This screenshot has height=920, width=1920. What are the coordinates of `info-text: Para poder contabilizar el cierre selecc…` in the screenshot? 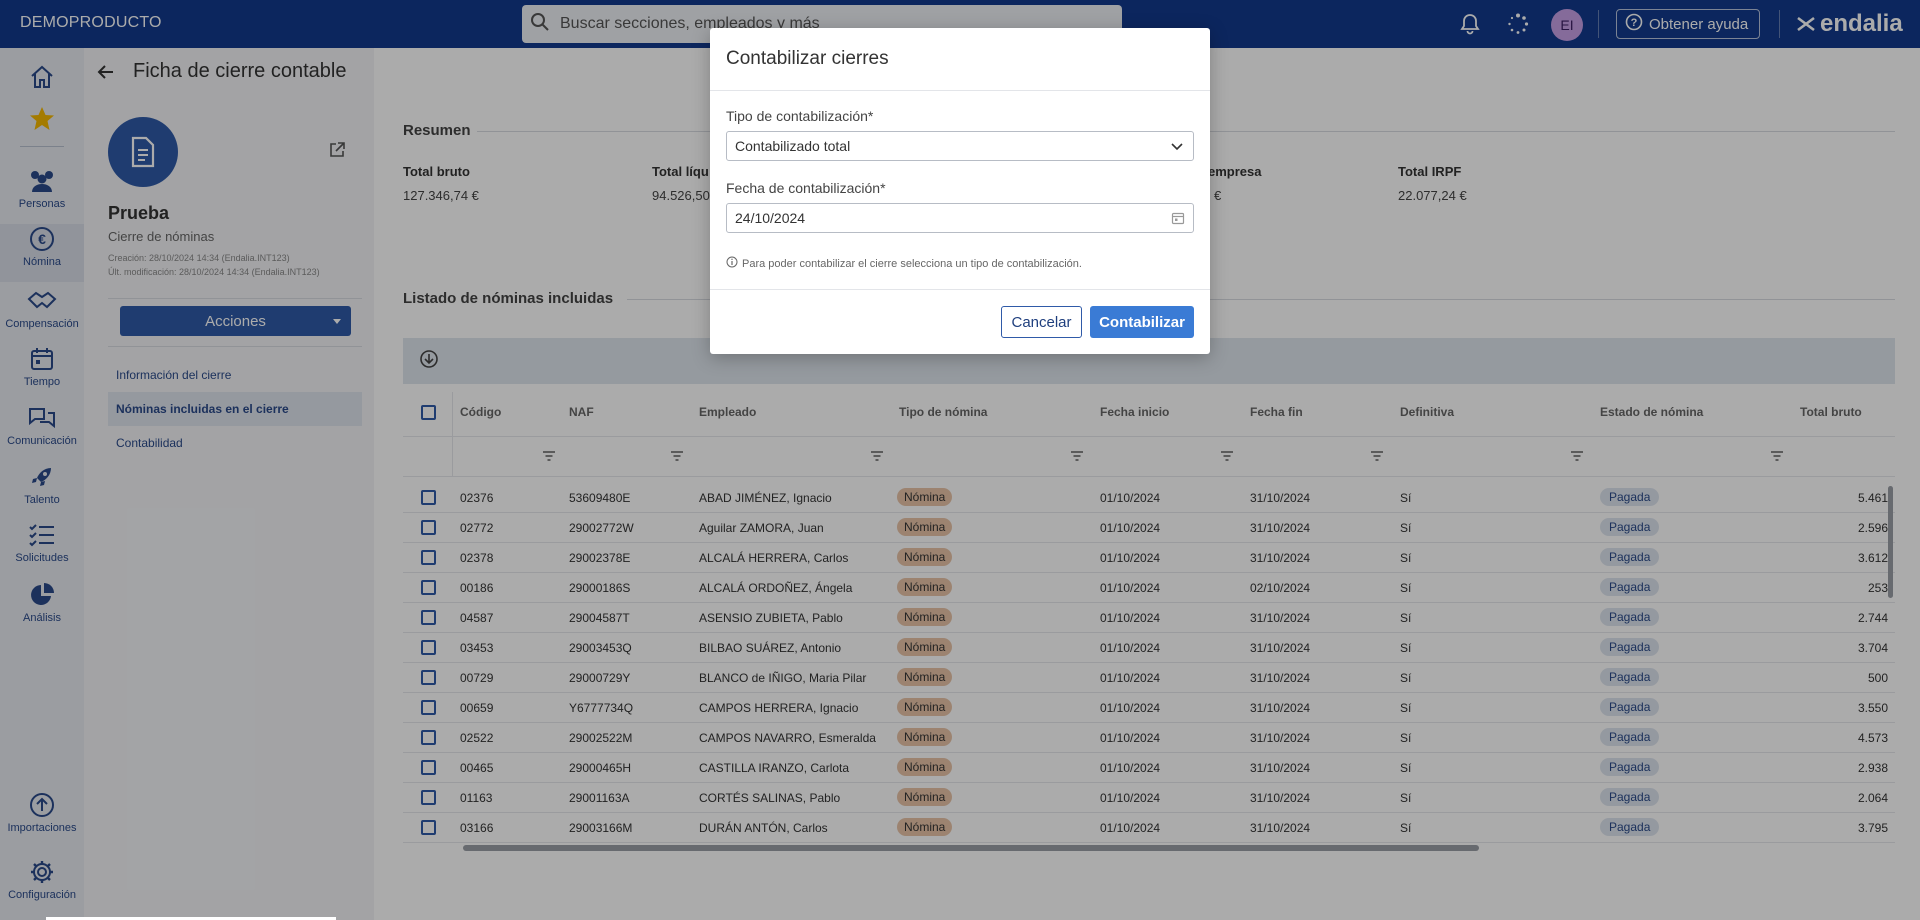 It's located at (912, 263).